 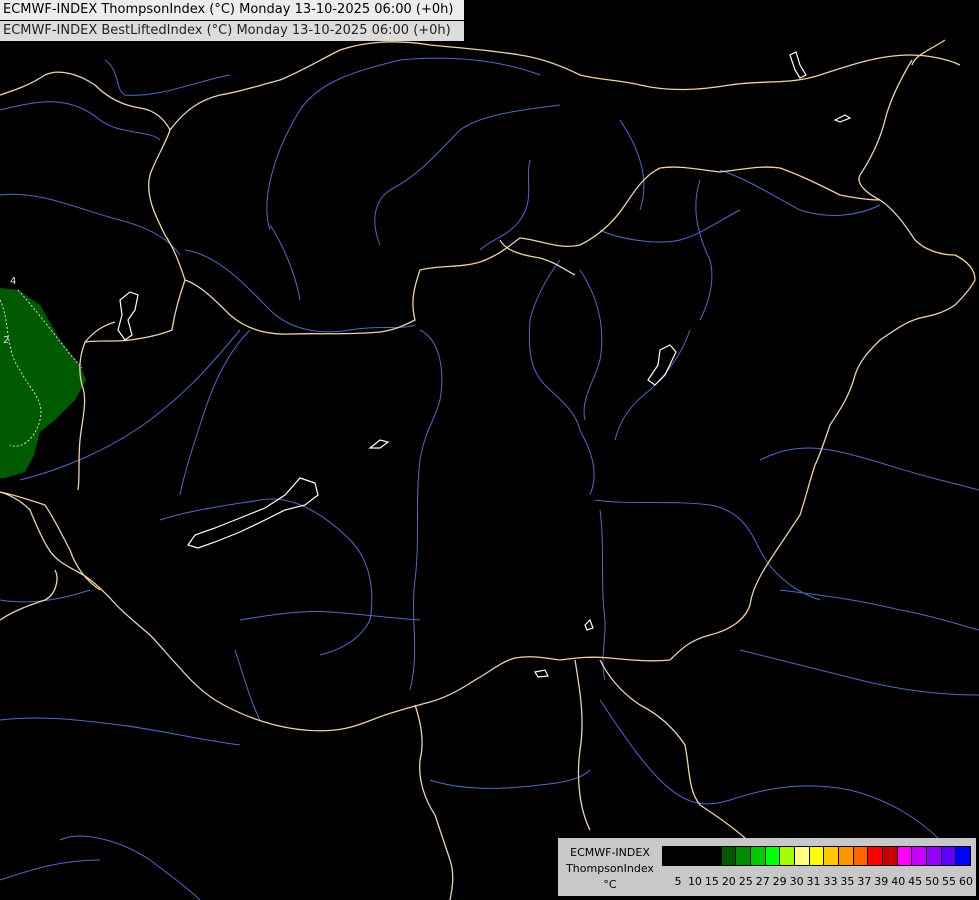 What do you see at coordinates (610, 884) in the screenshot?
I see `legend-unit: °C` at bounding box center [610, 884].